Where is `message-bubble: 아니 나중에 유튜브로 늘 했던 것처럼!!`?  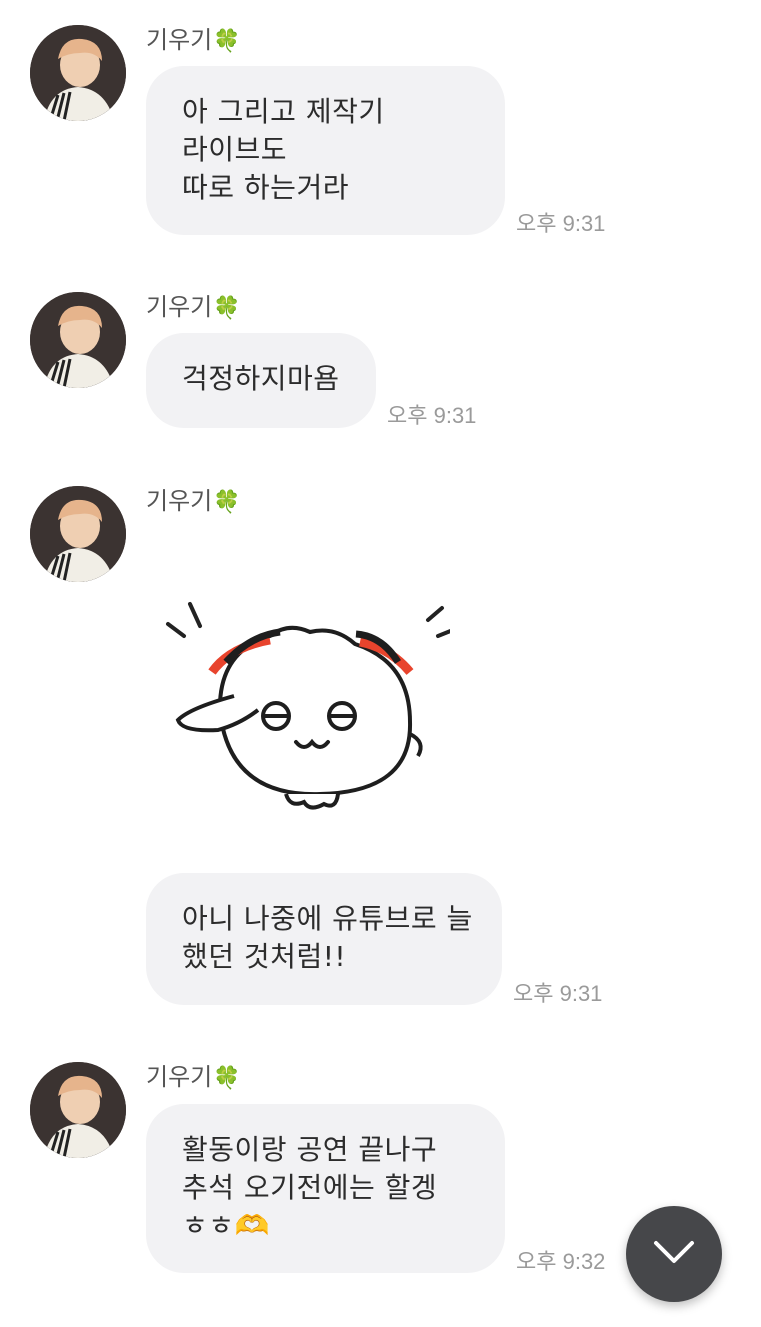 message-bubble: 아니 나중에 유튜브로 늘 했던 것처럼!! is located at coordinates (324, 939).